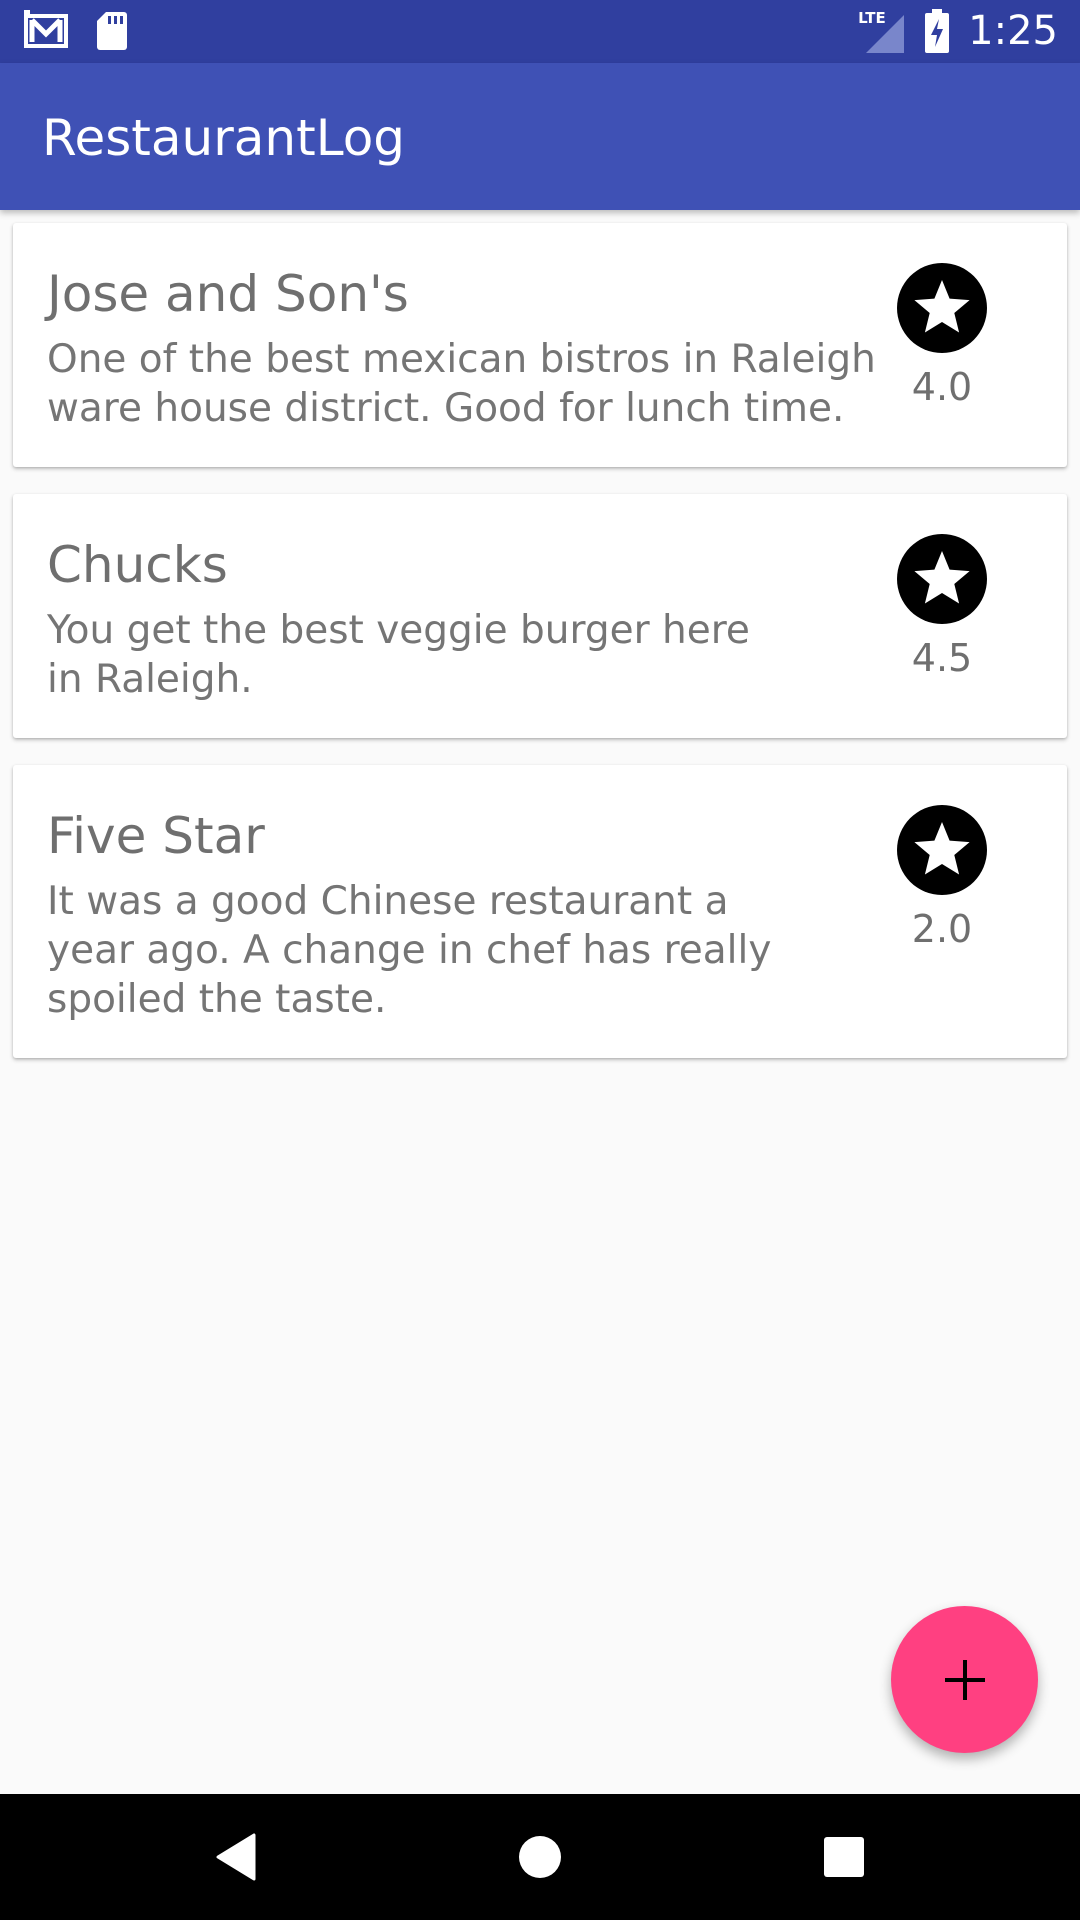 This screenshot has height=1920, width=1080. Describe the element at coordinates (937, 31) in the screenshot. I see `battery-charging-icon` at that location.